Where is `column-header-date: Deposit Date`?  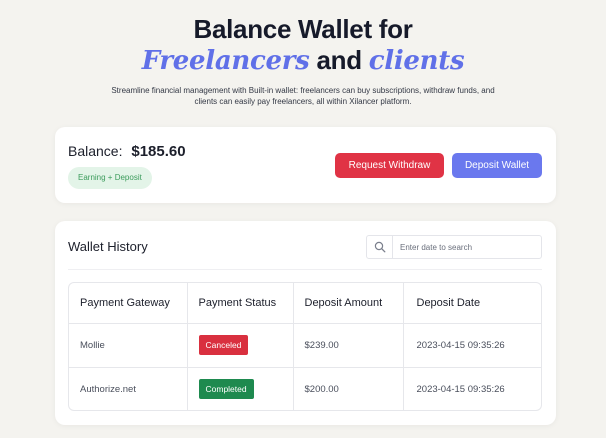 column-header-date: Deposit Date is located at coordinates (472, 303).